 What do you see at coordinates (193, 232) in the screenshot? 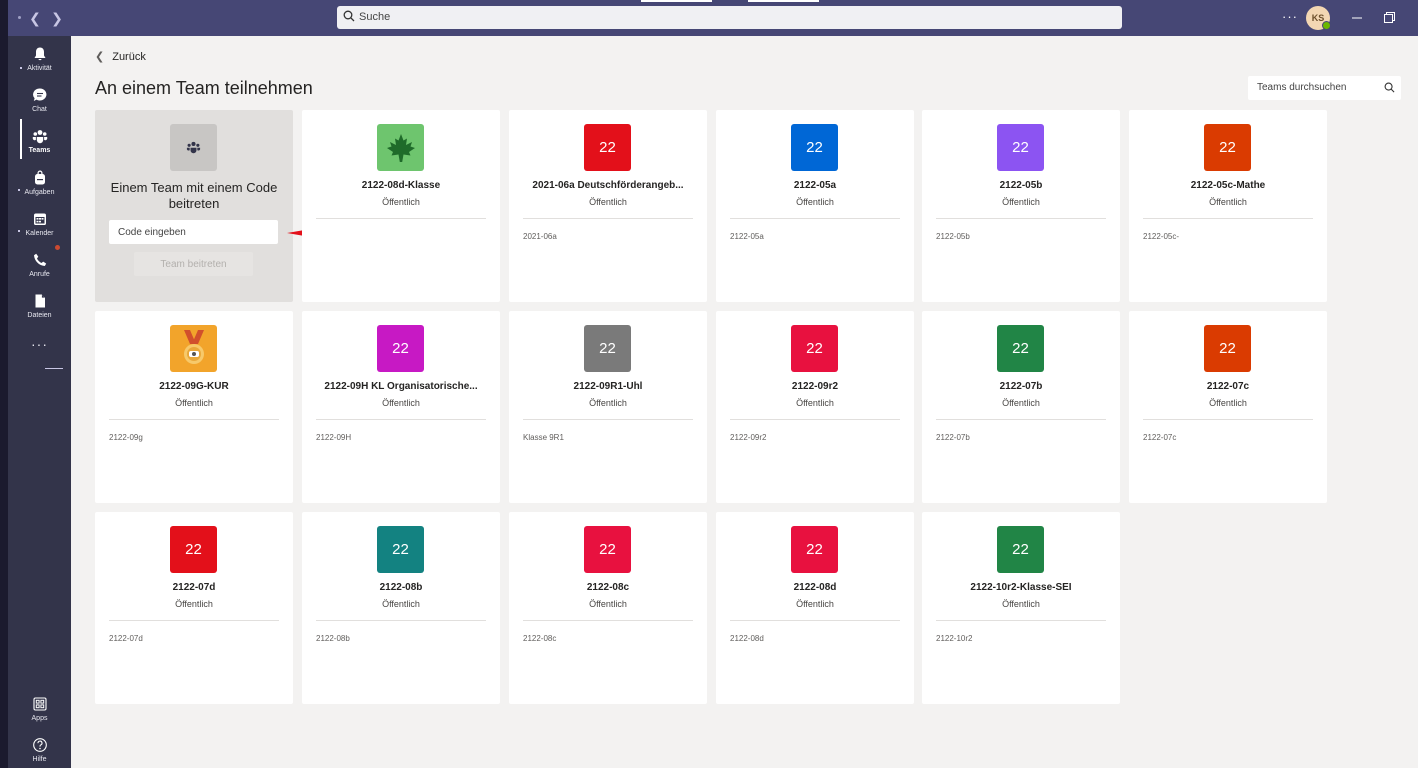
I see `code-input` at bounding box center [193, 232].